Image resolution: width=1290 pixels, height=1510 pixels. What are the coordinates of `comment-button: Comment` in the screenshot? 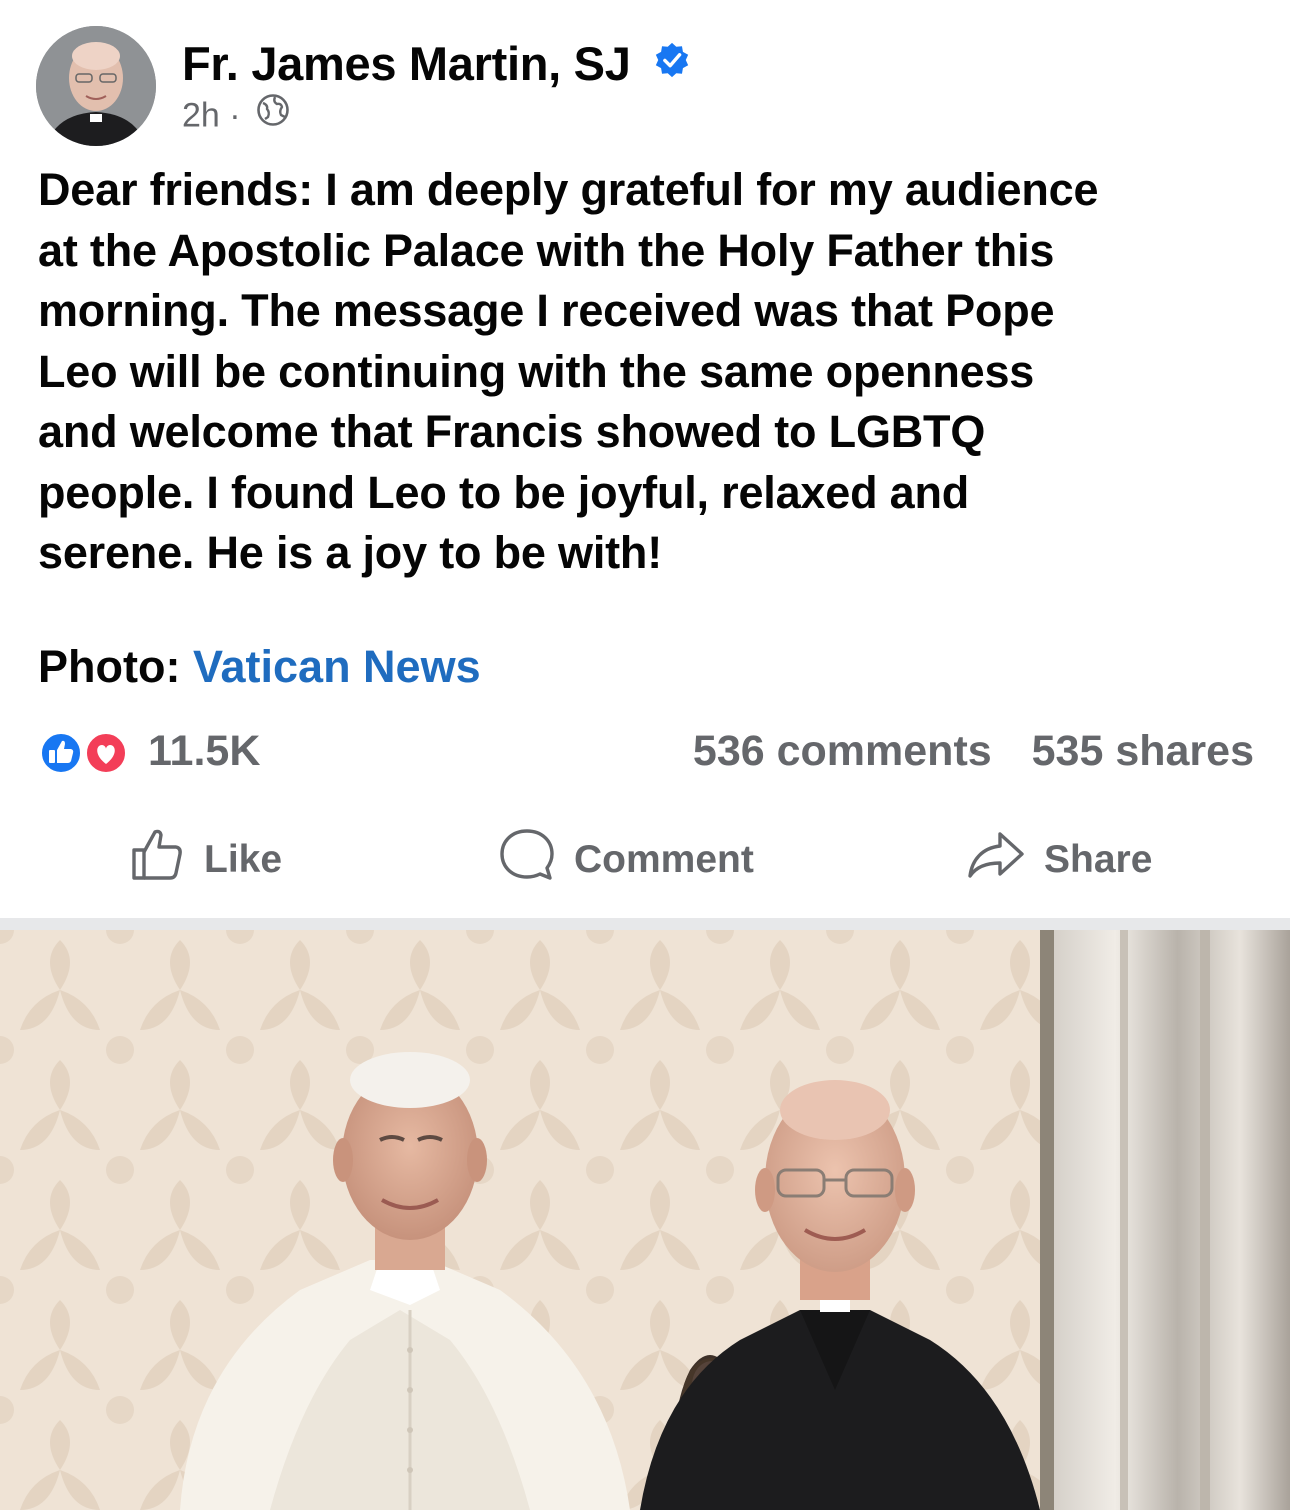 It's located at (626, 860).